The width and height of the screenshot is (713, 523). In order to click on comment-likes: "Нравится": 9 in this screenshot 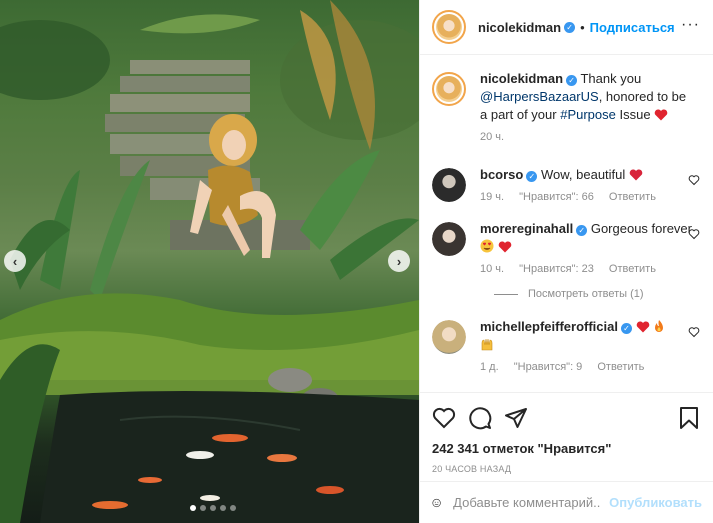, I will do `click(548, 367)`.